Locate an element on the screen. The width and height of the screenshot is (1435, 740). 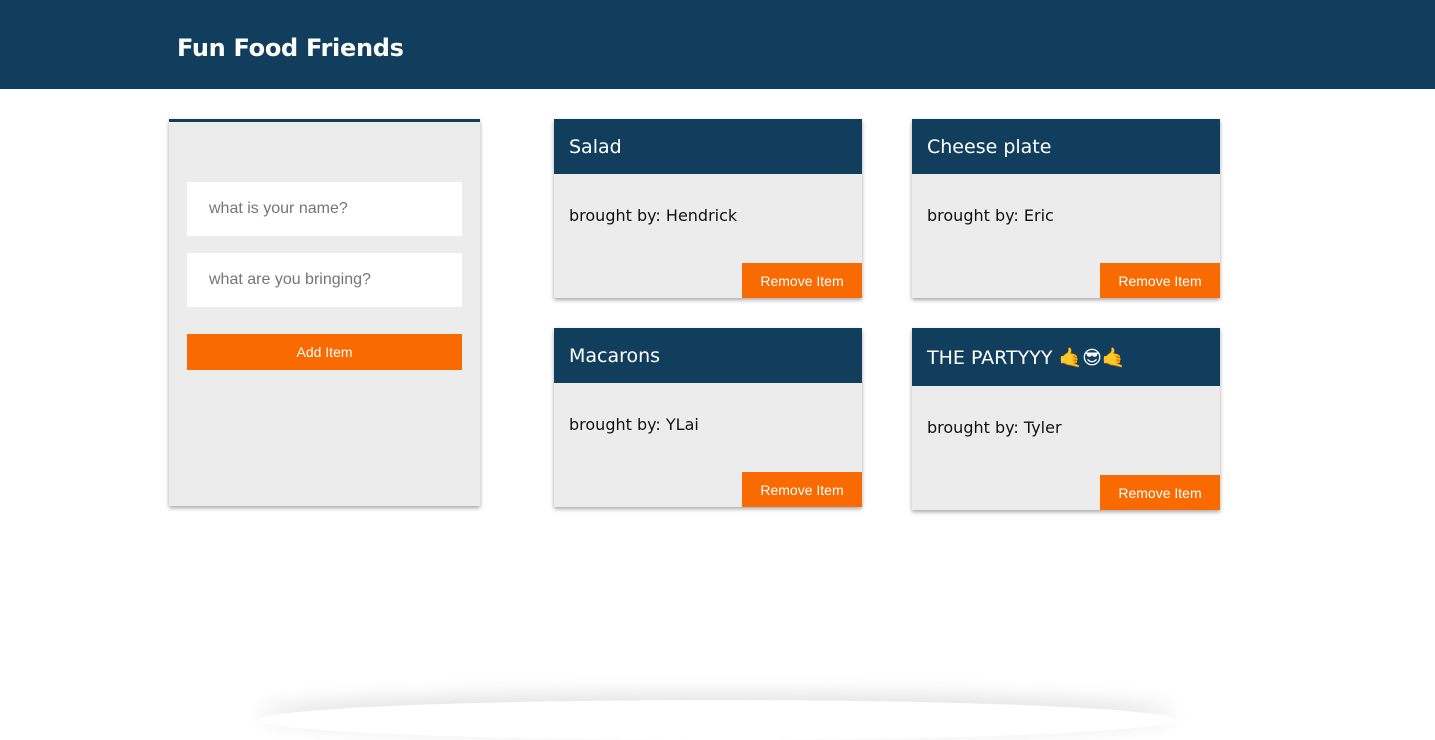
brought-by-text: brought by: YLai is located at coordinates (634, 424).